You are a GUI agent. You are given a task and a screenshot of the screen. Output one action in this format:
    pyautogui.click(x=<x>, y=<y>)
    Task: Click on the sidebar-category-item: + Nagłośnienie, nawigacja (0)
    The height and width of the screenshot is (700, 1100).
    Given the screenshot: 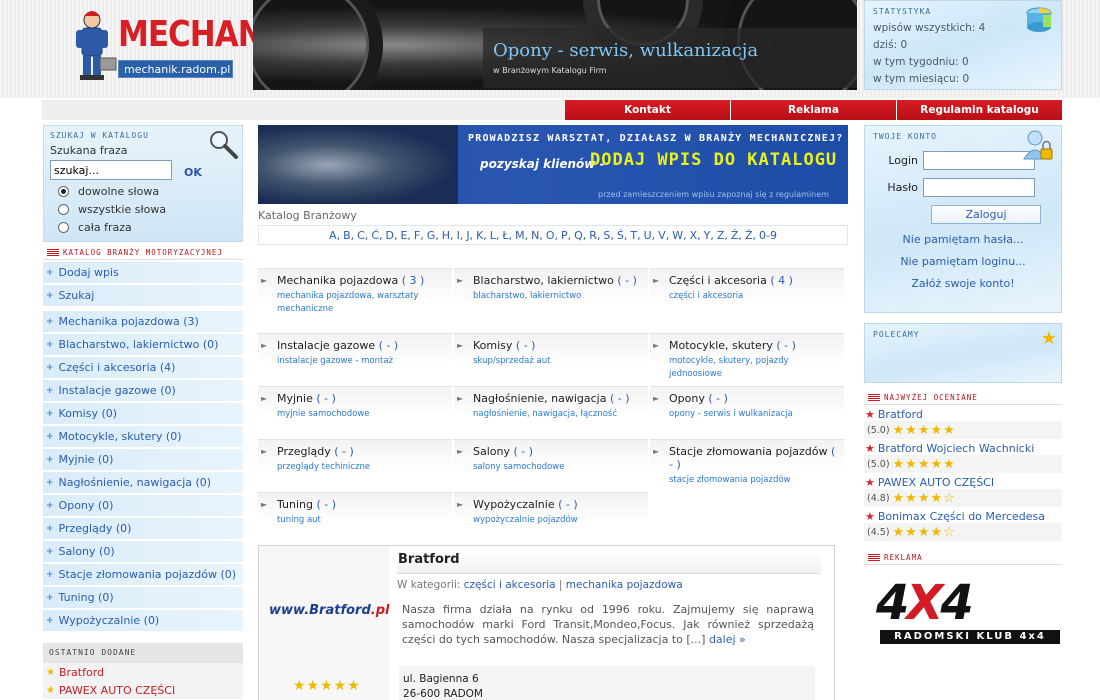 What is the action you would take?
    pyautogui.click(x=143, y=482)
    